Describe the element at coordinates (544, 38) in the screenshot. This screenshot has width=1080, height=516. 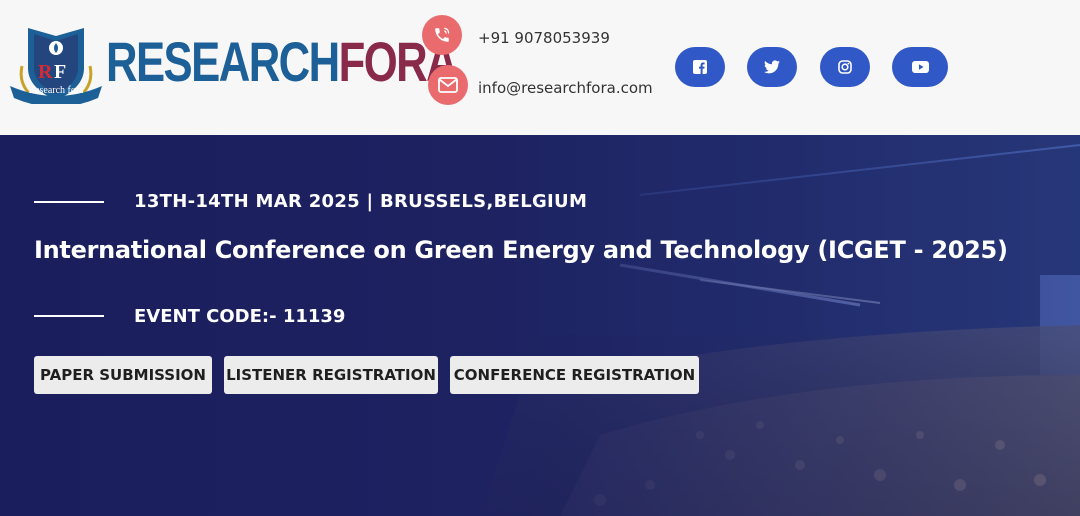
I see `phone-number: +91 9078053939` at that location.